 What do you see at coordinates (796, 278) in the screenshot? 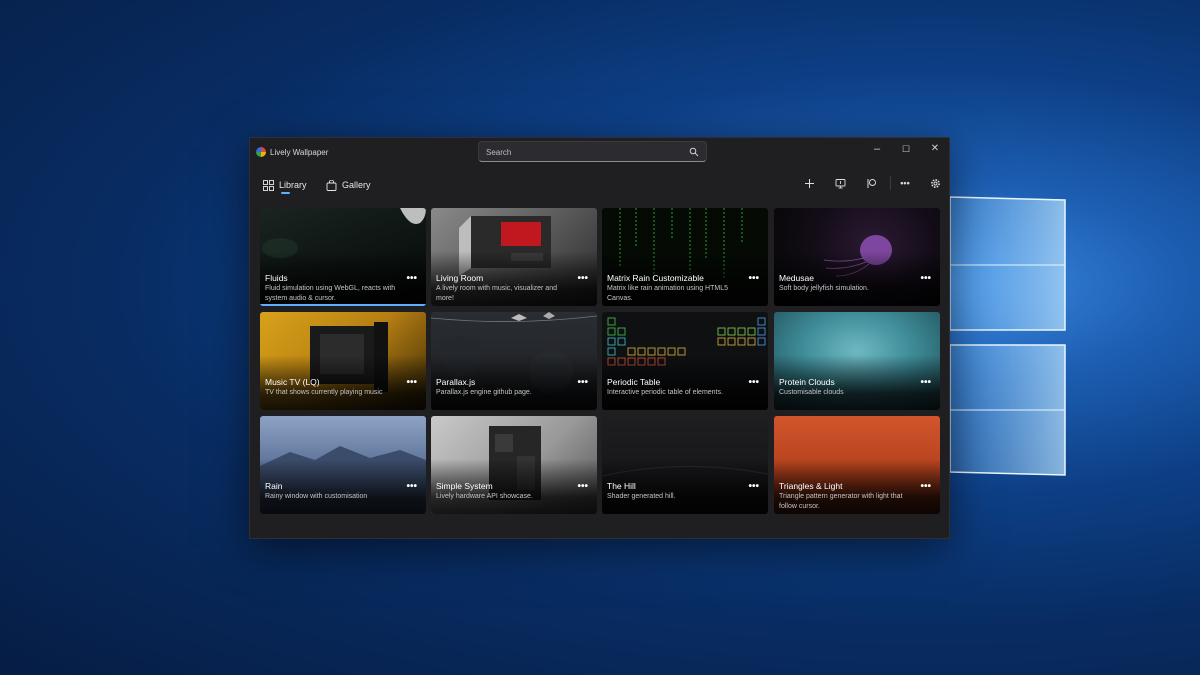
I see `card-title: Medusae` at bounding box center [796, 278].